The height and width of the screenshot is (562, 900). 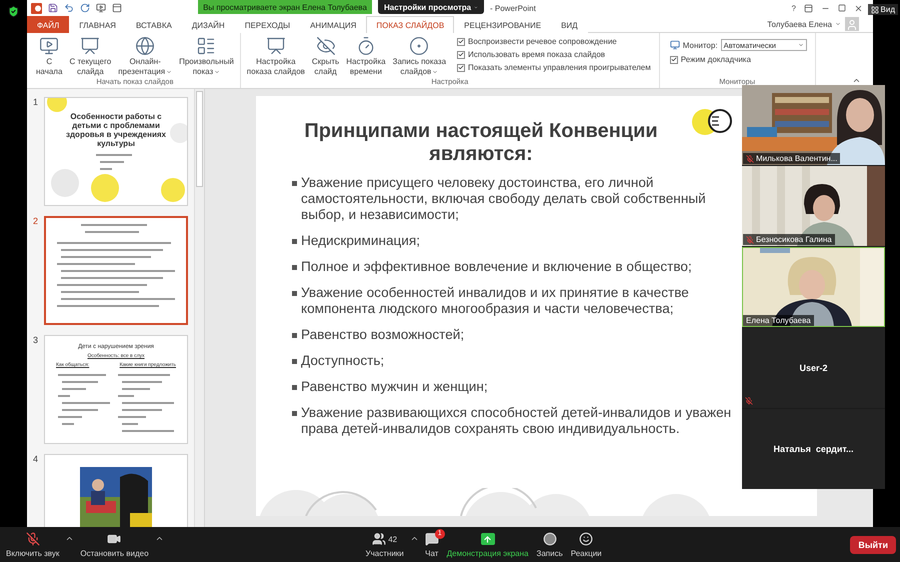 I want to click on ribbon-button: С начала, so click(x=49, y=56).